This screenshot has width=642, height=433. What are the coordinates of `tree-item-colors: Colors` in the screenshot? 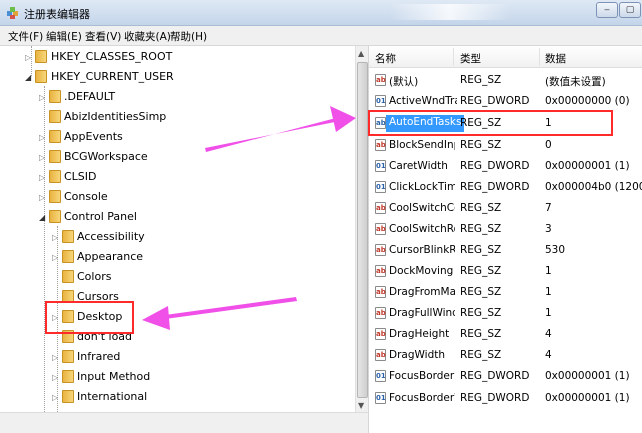 It's located at (150, 277).